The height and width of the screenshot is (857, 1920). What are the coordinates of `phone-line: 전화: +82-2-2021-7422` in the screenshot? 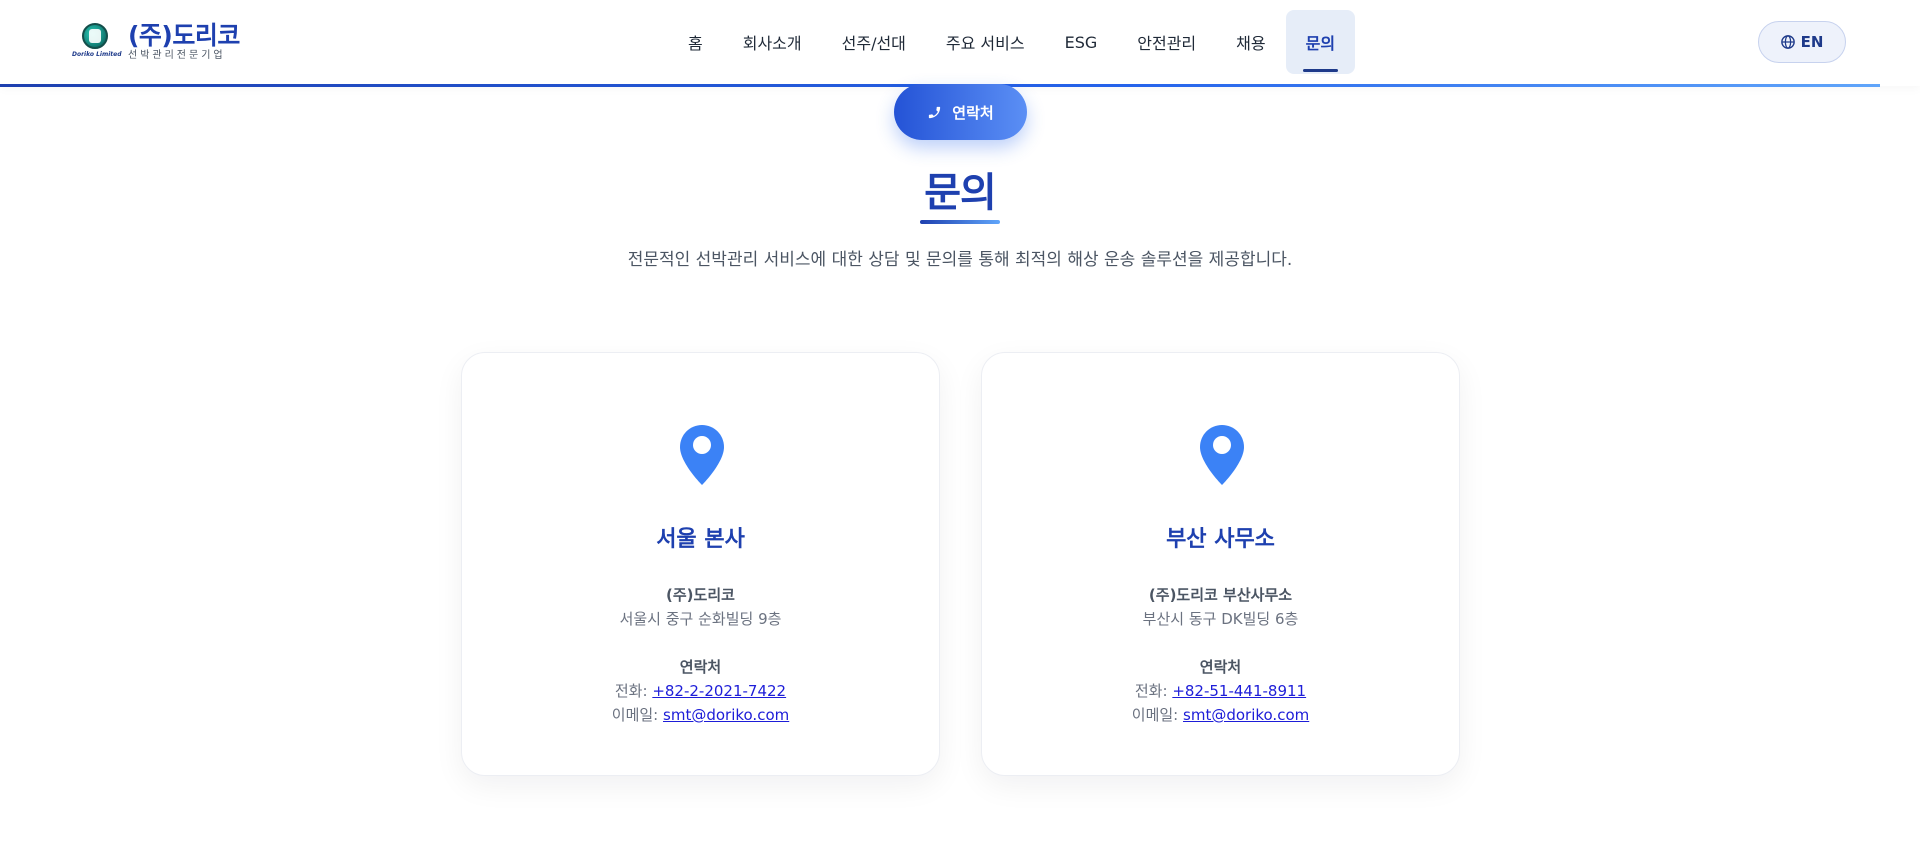 It's located at (700, 691).